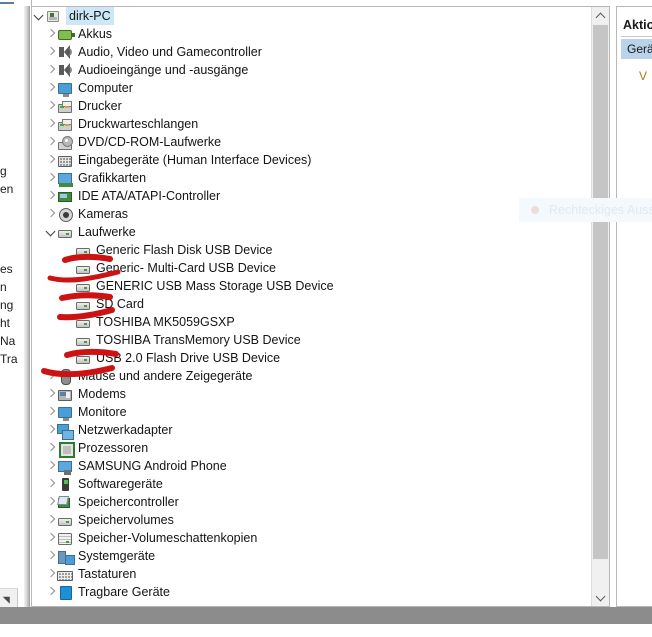  Describe the element at coordinates (312, 358) in the screenshot. I see `tree-item-usb-2-0-flash-drive-usb-device: USB 2.0 Flash Drive USB Device` at that location.